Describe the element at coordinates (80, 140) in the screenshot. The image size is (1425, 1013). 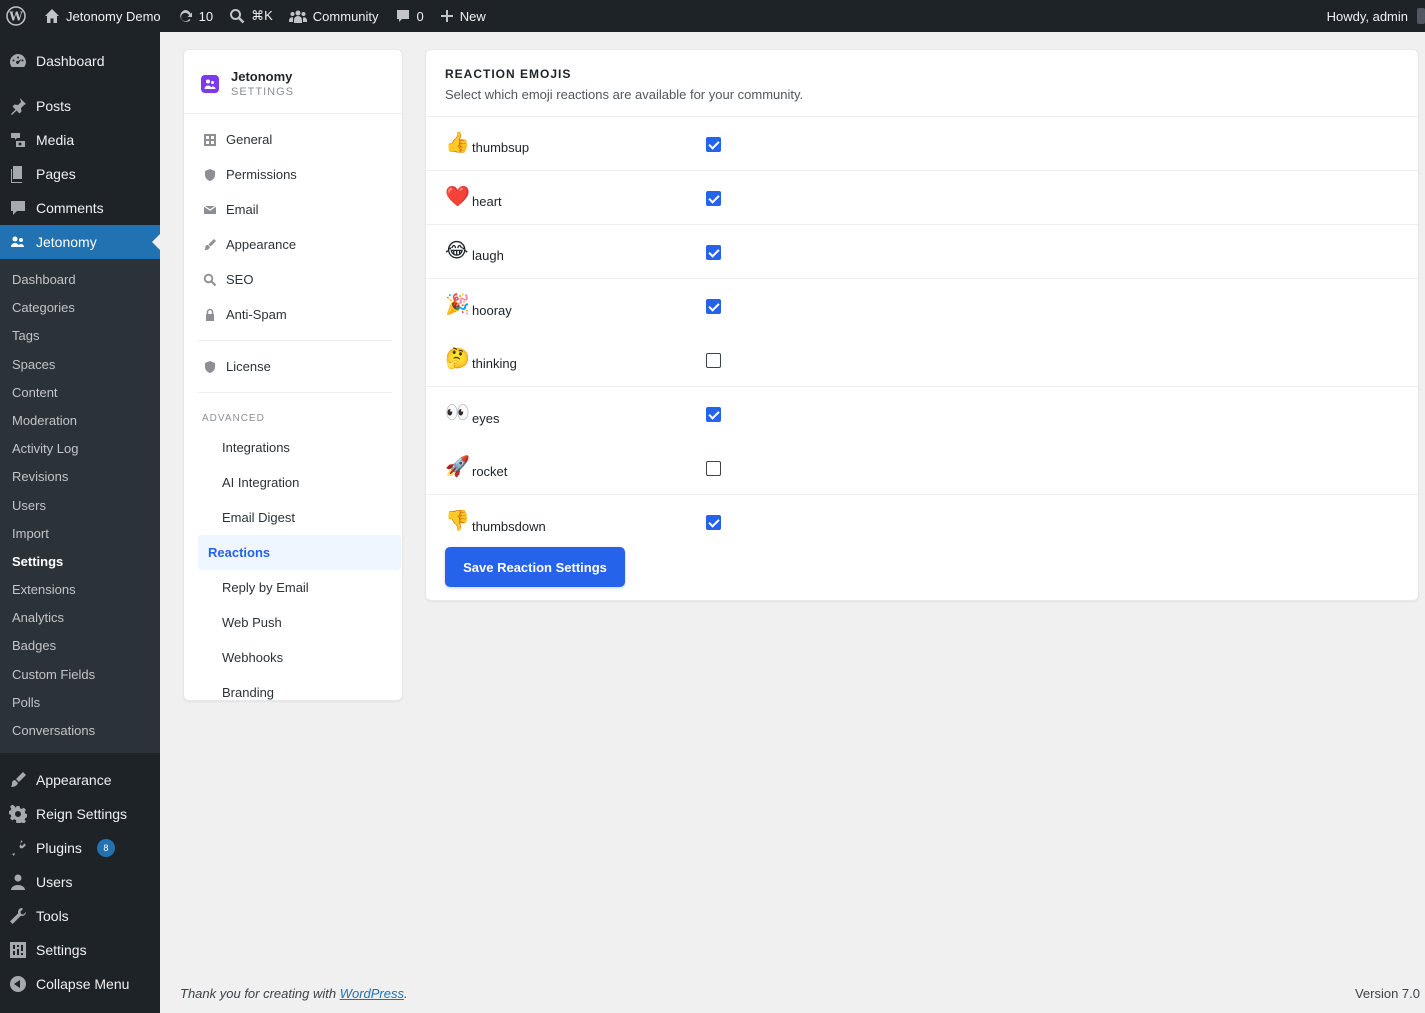
I see `menu-media: Media` at that location.